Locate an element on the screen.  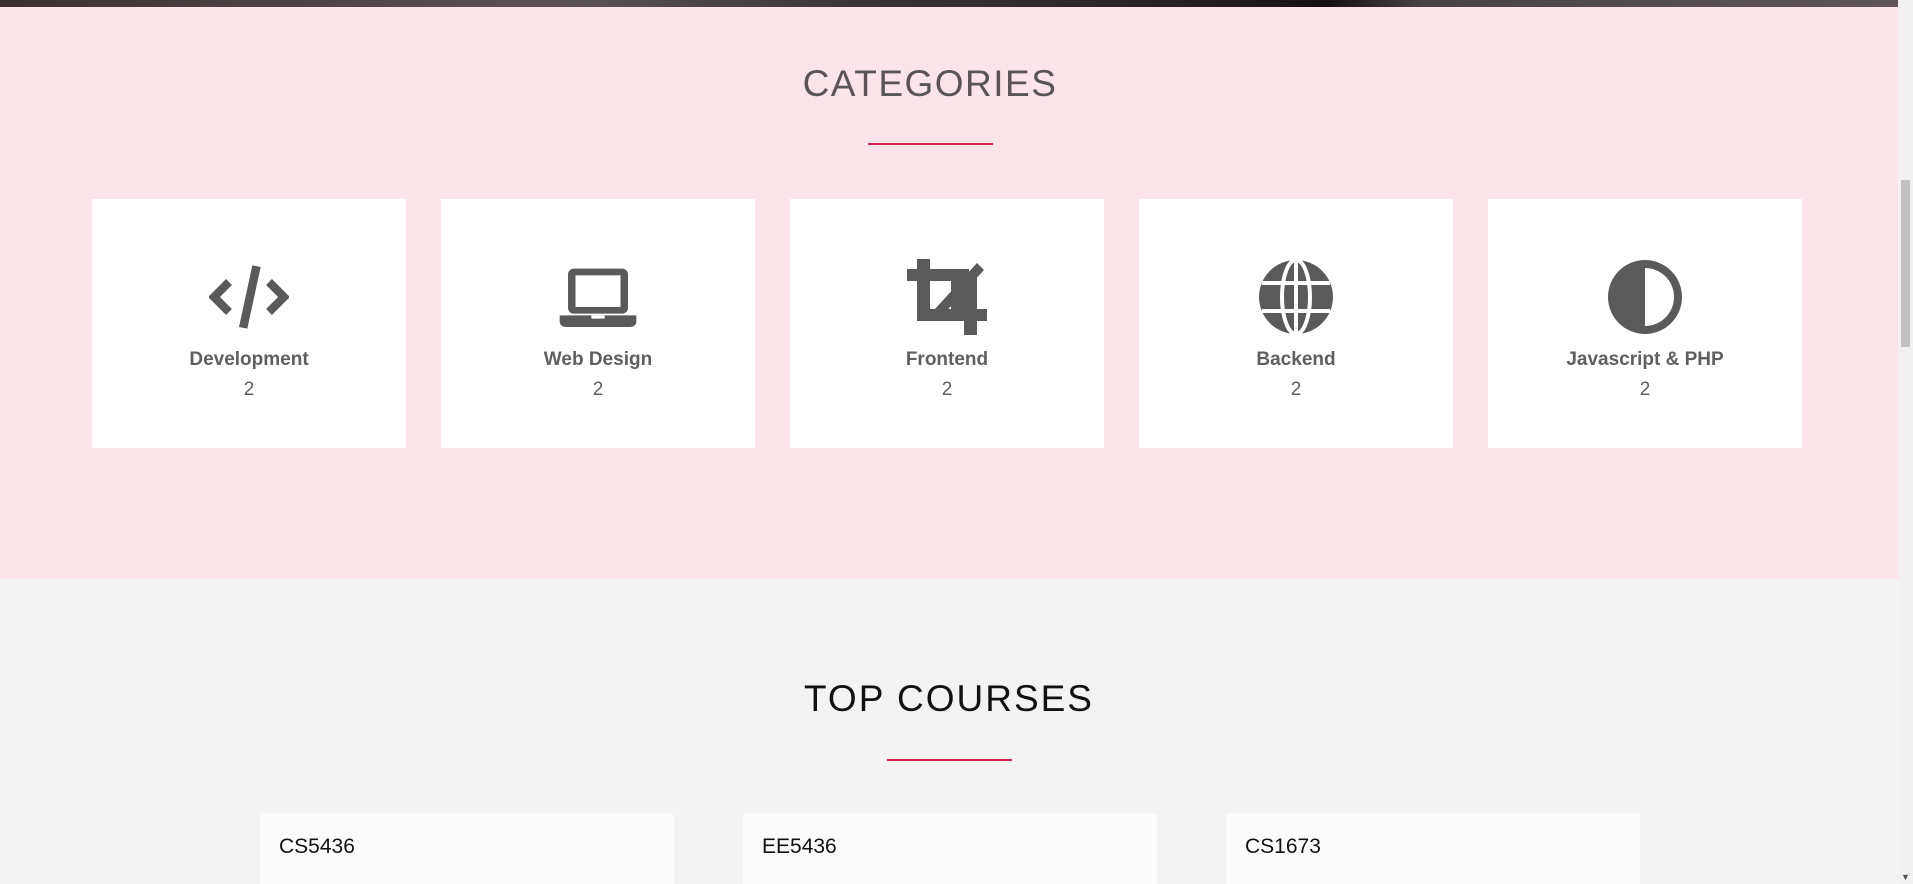
category-card-javascript-php: Javascript & PHP 2 is located at coordinates (1645, 323).